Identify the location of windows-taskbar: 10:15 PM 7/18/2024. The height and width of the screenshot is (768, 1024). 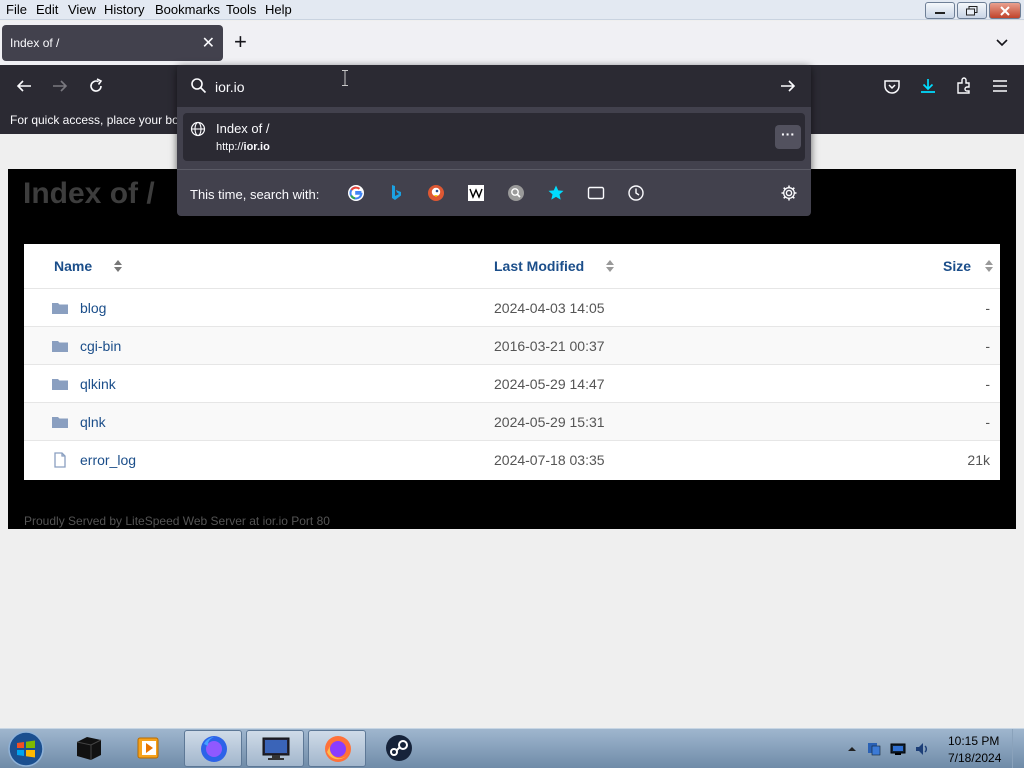
(512, 748).